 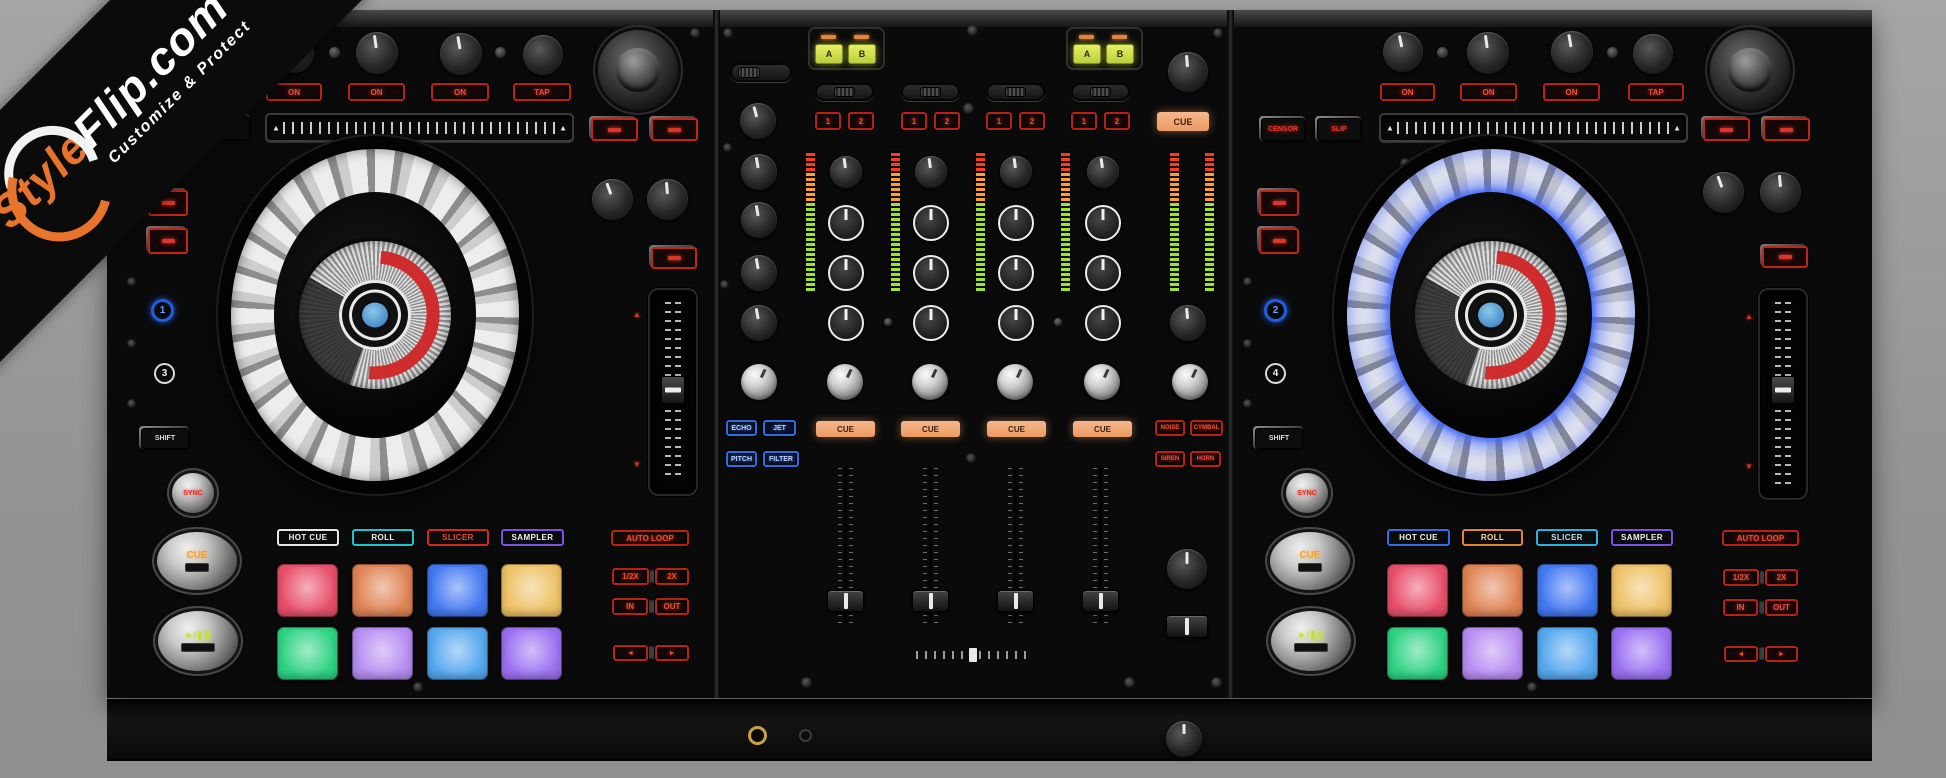 I want to click on fx-assign-a-button-1: A, so click(x=829, y=54).